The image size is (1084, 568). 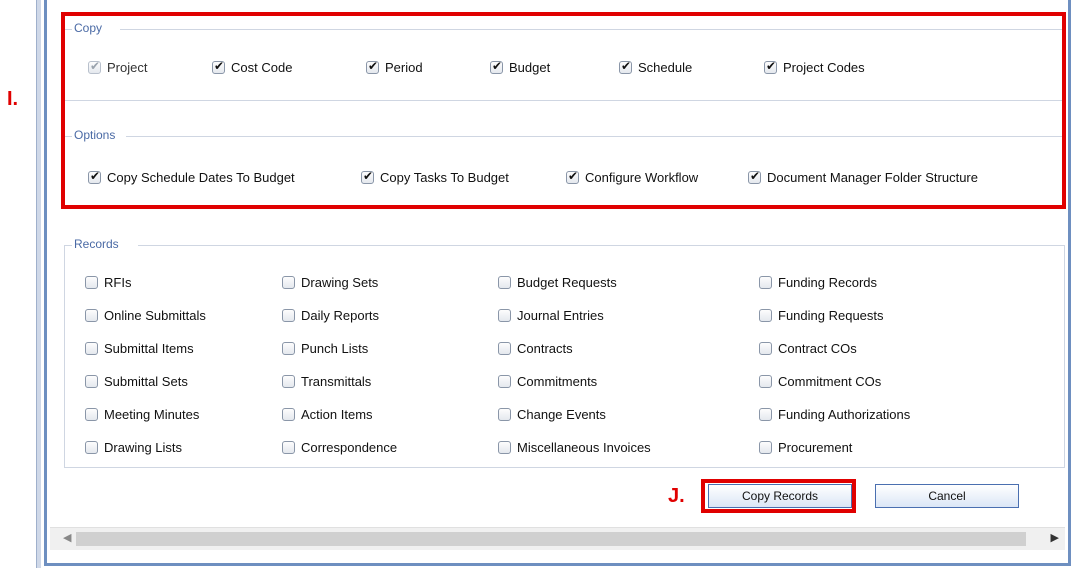 I want to click on checkbox-label: Change Events, so click(x=561, y=414).